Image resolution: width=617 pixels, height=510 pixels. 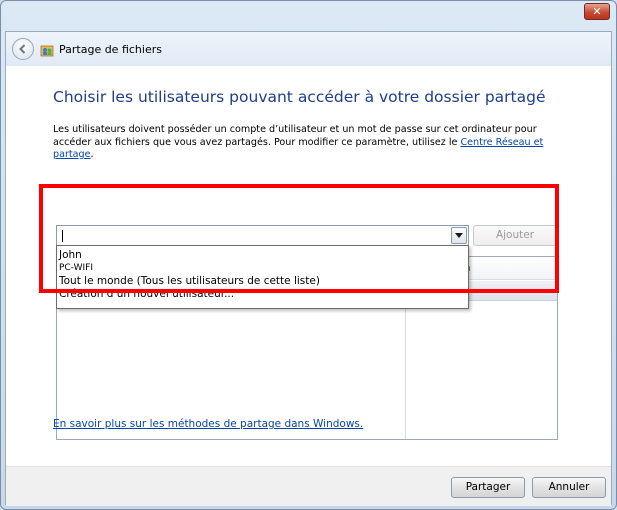 I want to click on add-button: Ajouter, so click(x=515, y=235).